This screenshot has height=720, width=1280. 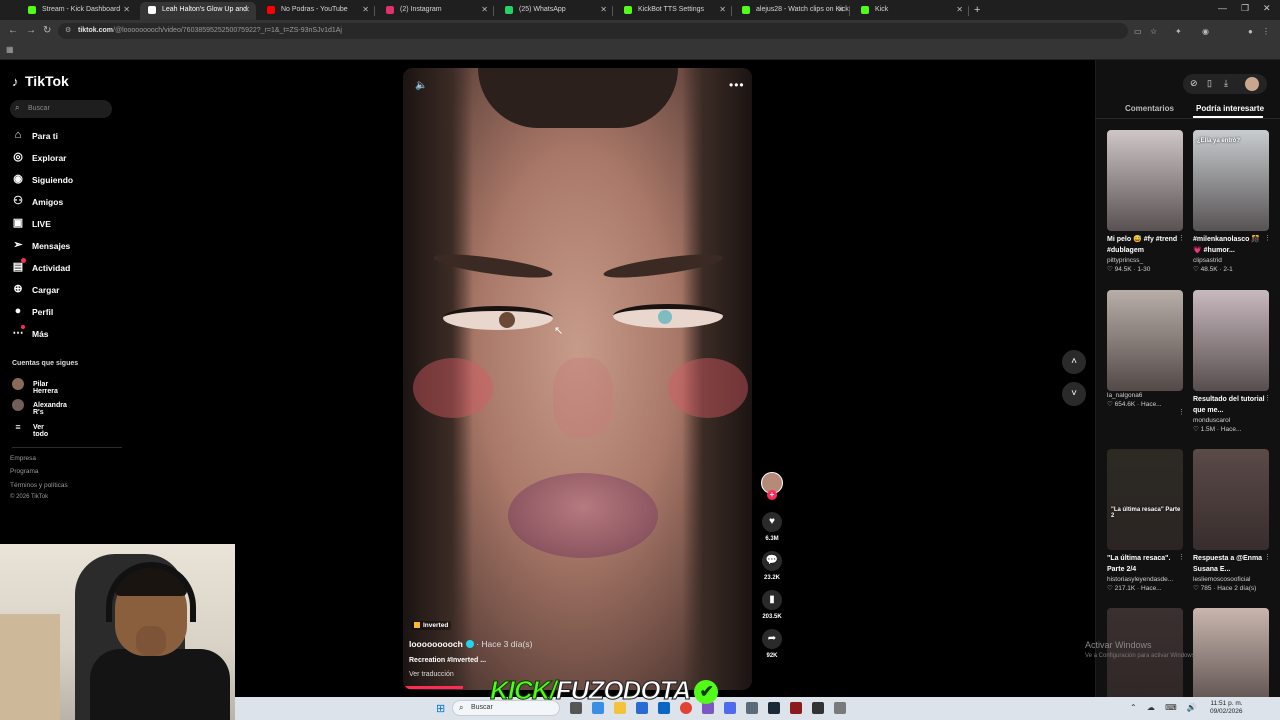 I want to click on settings-icon, so click(x=840, y=708).